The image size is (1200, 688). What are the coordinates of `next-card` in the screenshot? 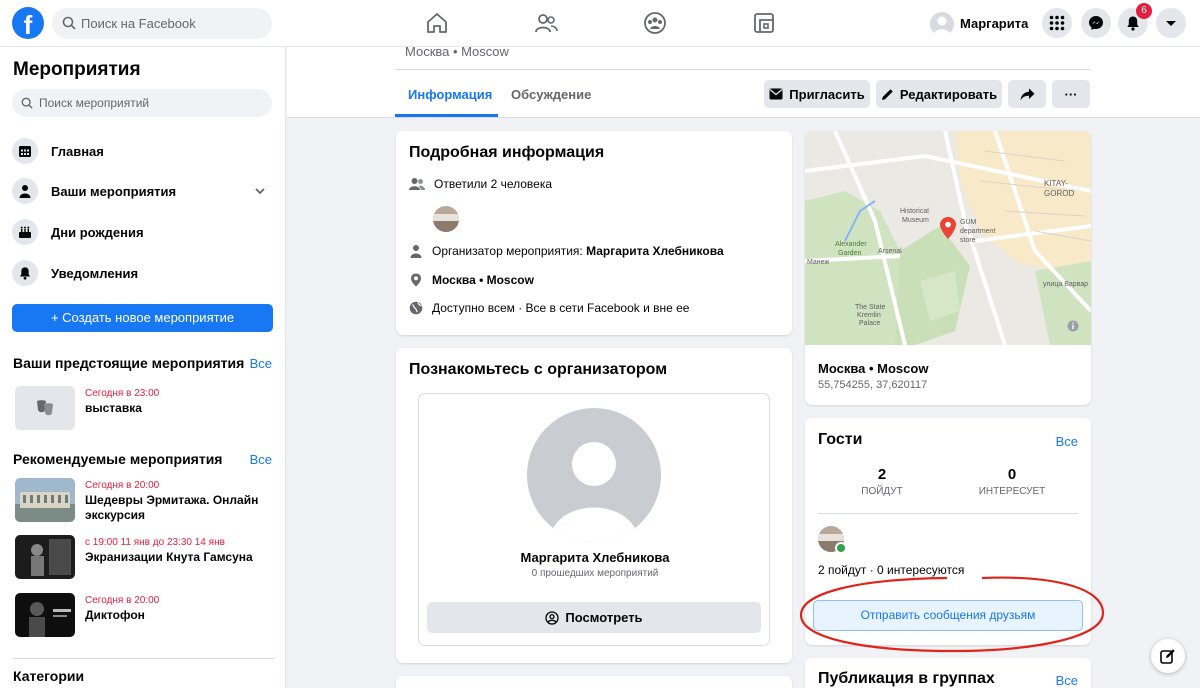 It's located at (594, 682).